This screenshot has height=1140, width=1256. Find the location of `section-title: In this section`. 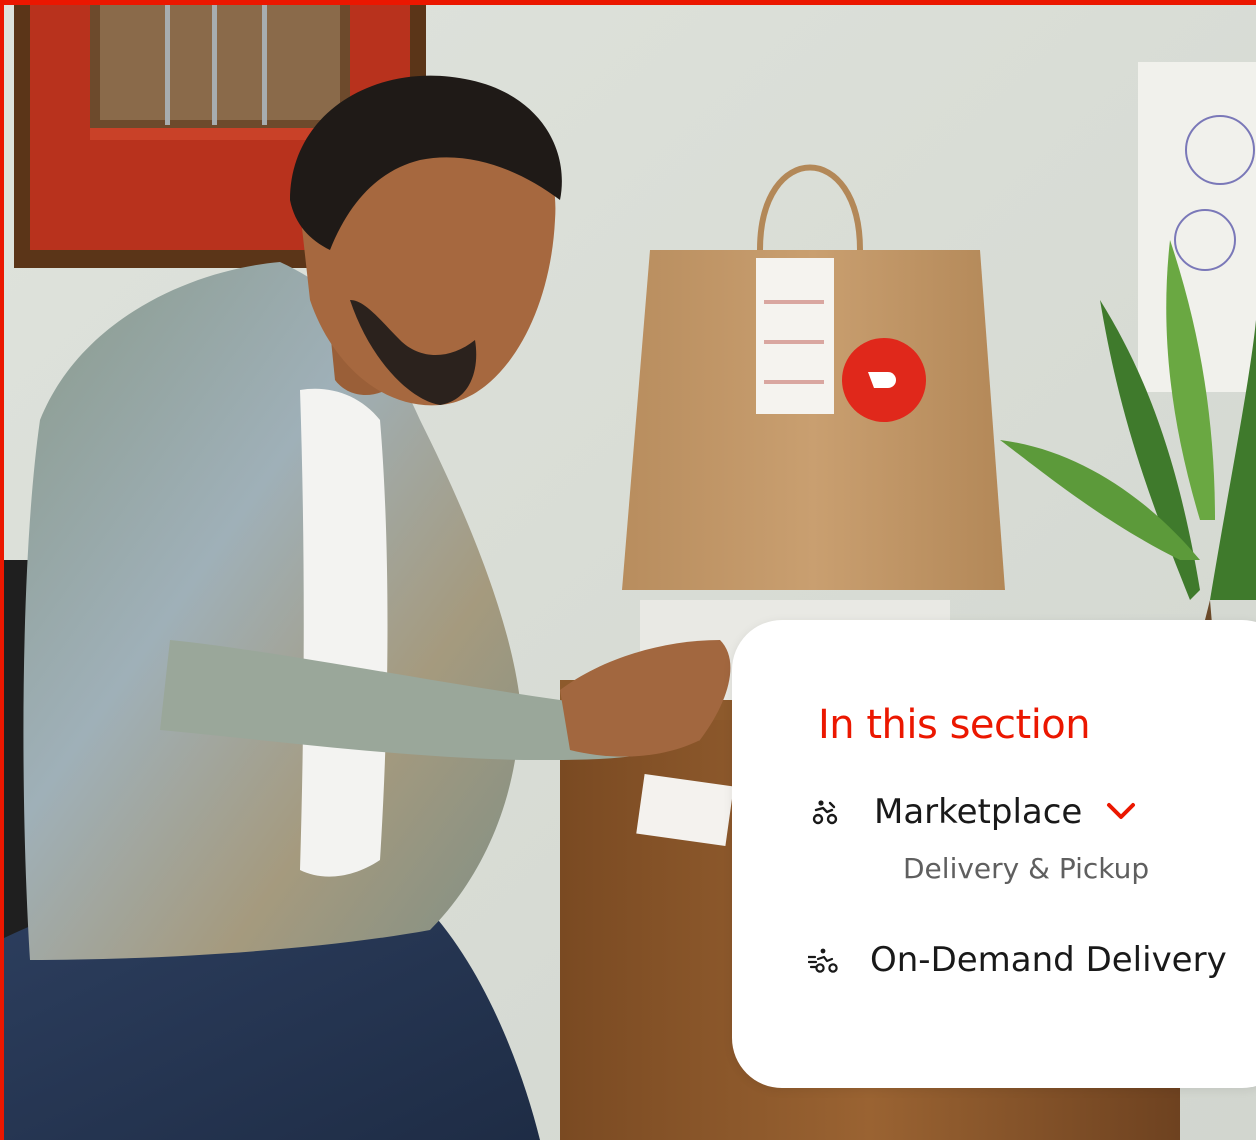

section-title: In this section is located at coordinates (954, 725).